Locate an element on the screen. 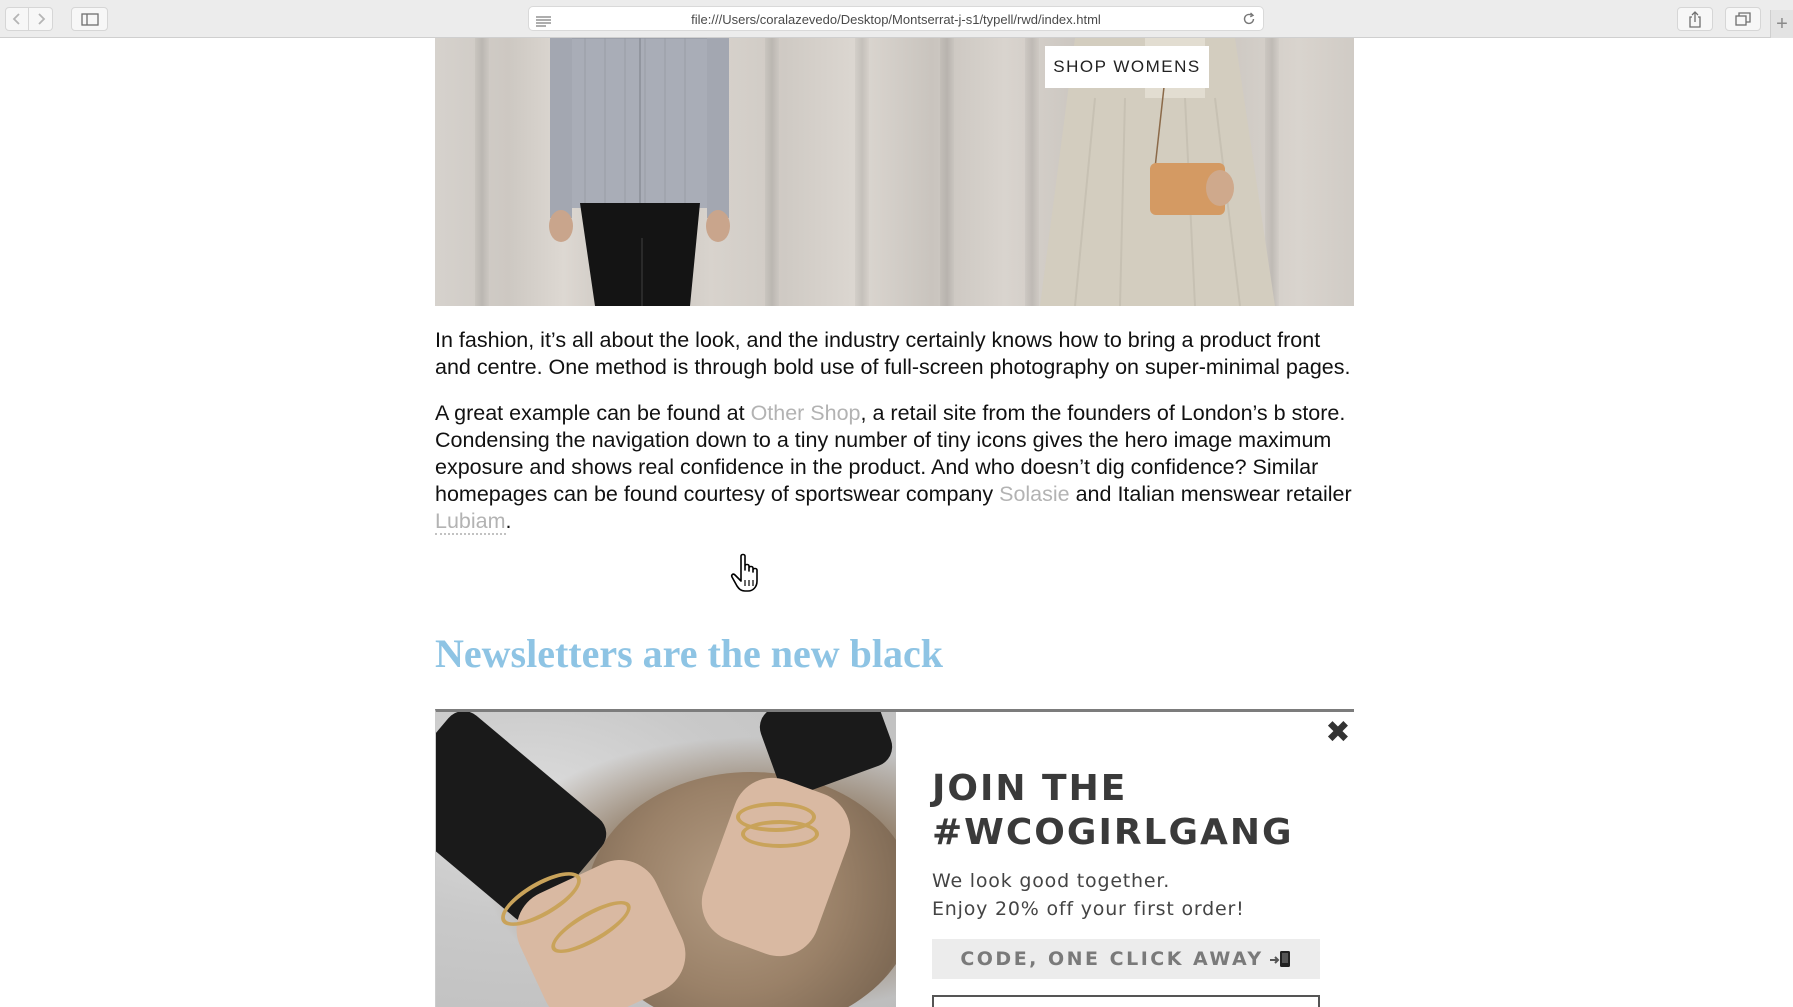 The height and width of the screenshot is (1007, 1793). share-icon is located at coordinates (1695, 19).